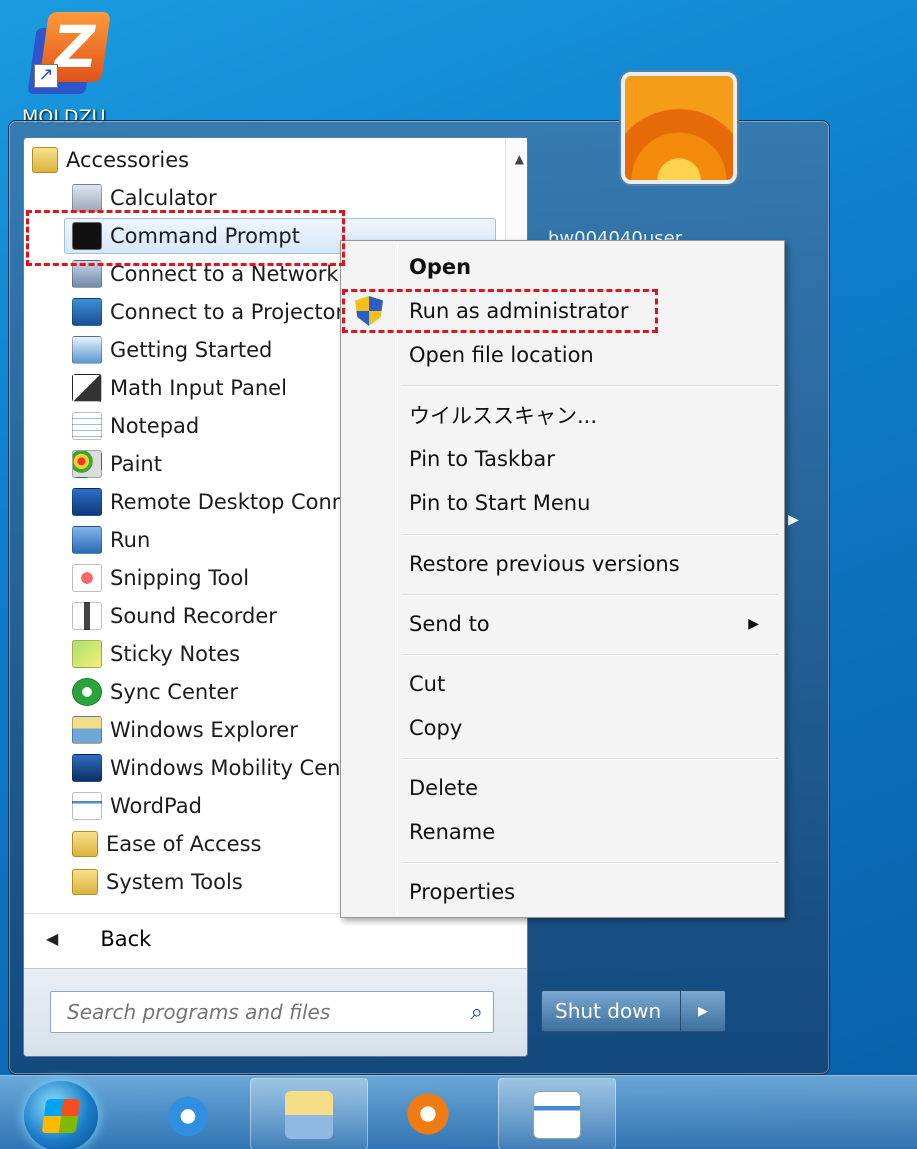  I want to click on search-area: ⌕, so click(275, 1012).